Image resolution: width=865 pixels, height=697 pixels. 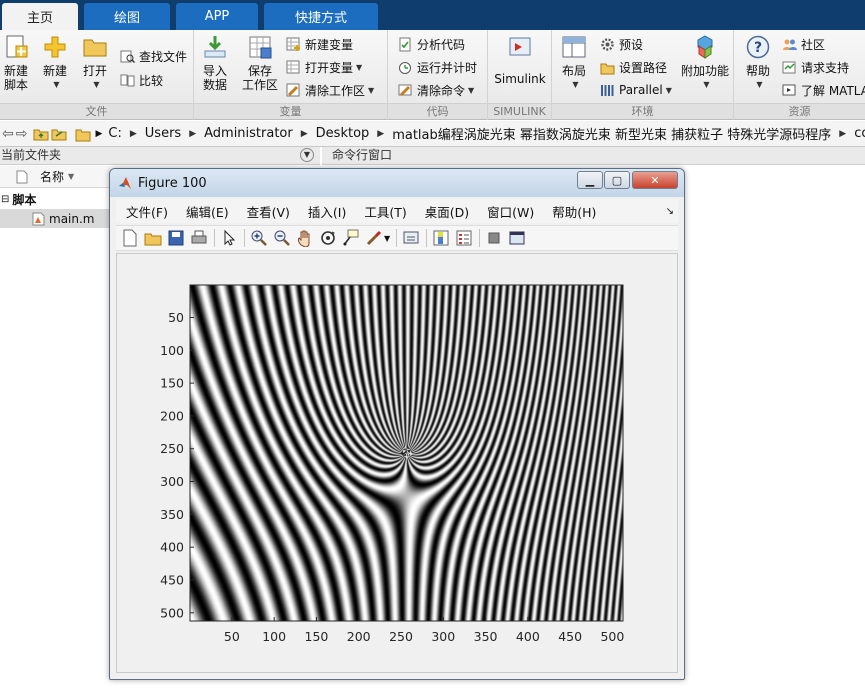 What do you see at coordinates (141, 80) in the screenshot?
I see `compare-button: 比较` at bounding box center [141, 80].